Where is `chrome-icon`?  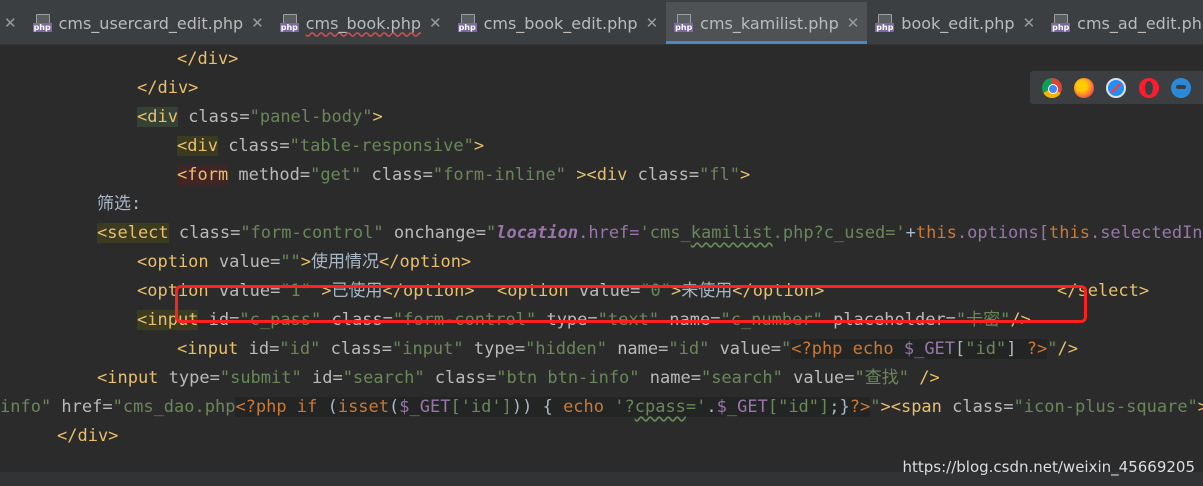
chrome-icon is located at coordinates (1052, 87).